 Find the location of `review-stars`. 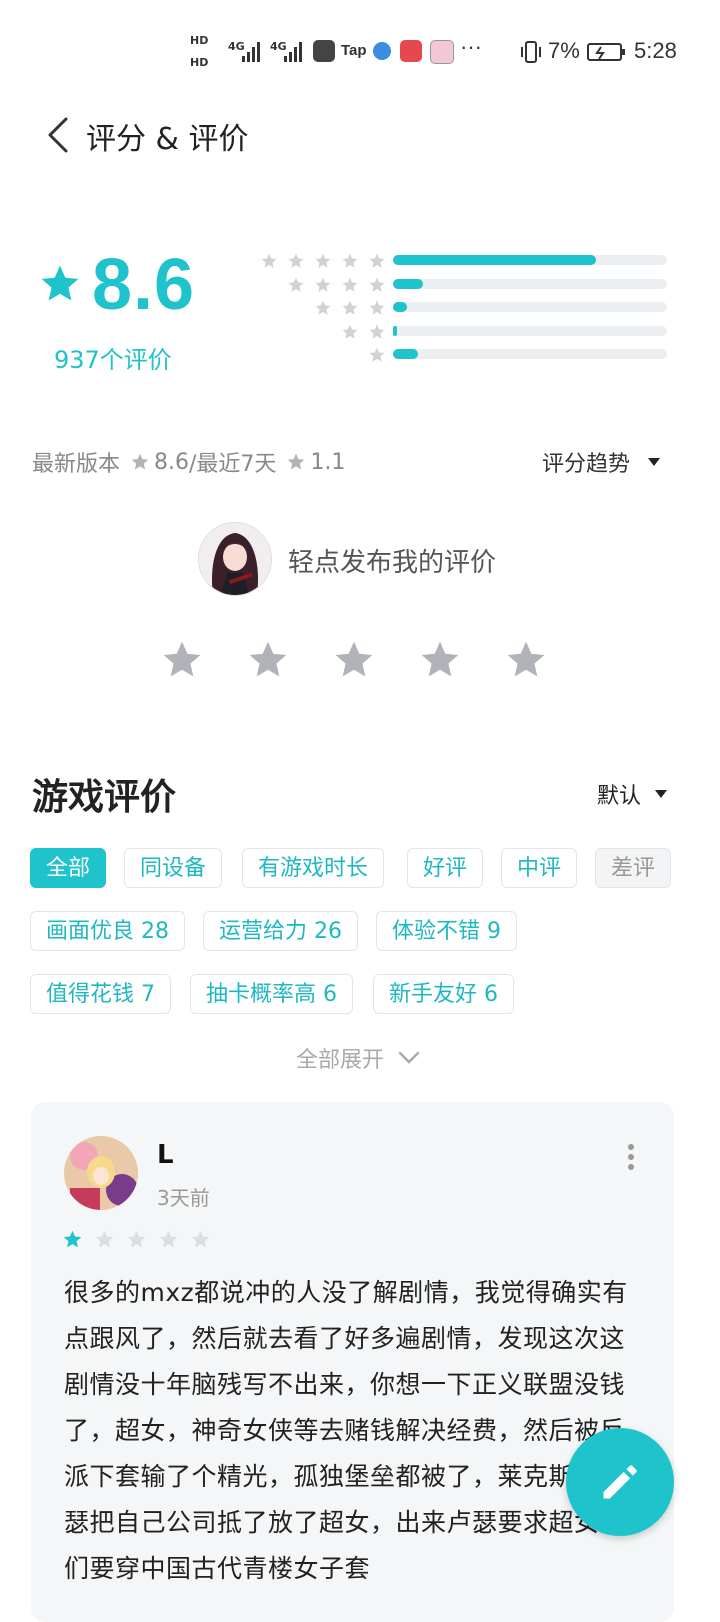

review-stars is located at coordinates (136, 1239).